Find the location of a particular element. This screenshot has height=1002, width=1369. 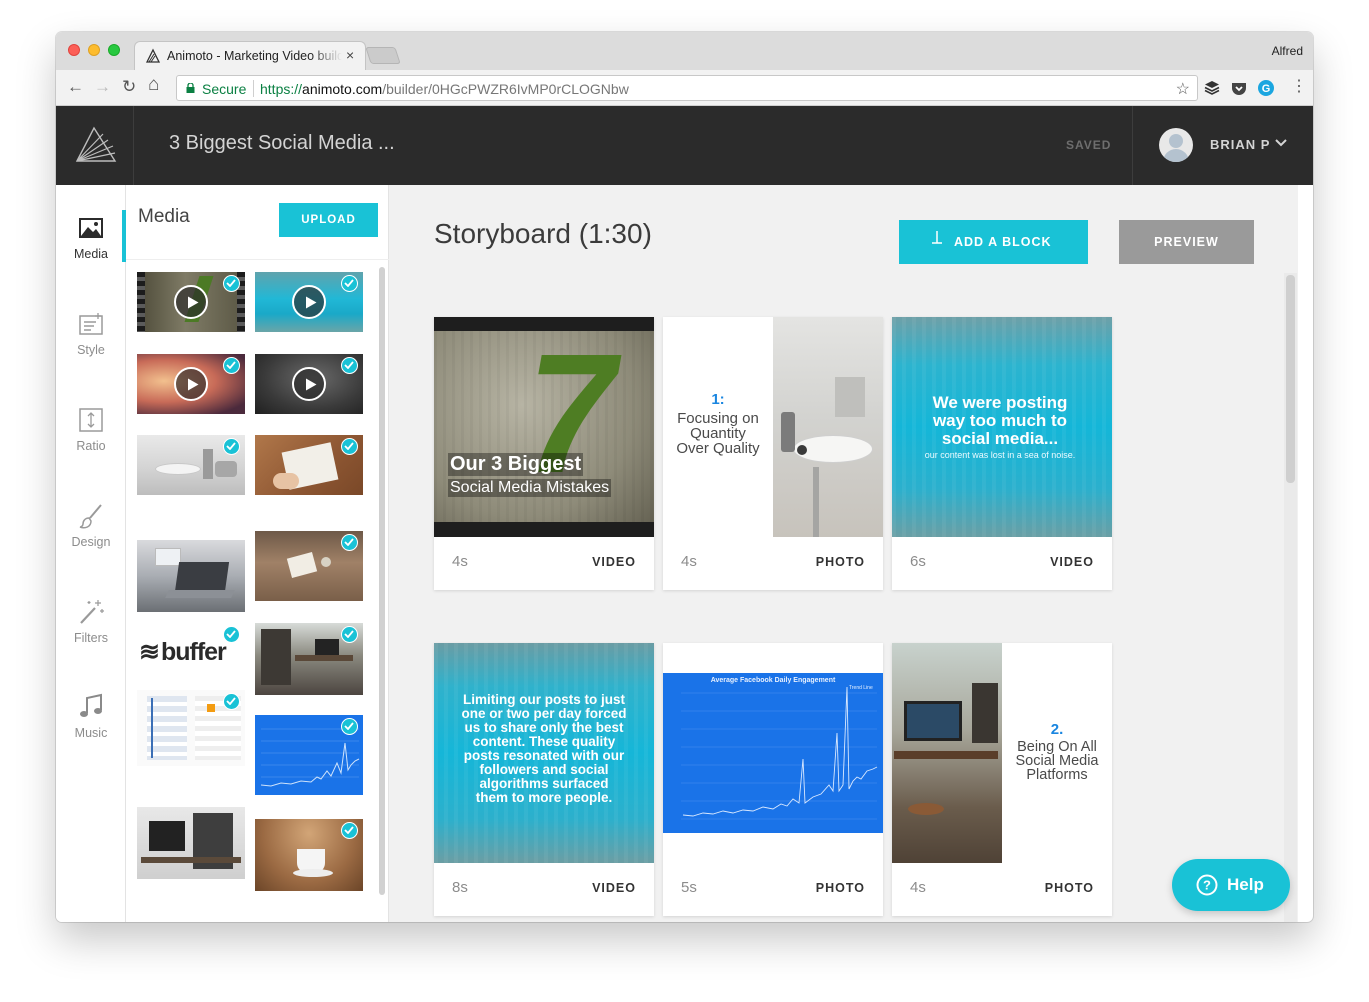

window-close-button is located at coordinates (74, 50).